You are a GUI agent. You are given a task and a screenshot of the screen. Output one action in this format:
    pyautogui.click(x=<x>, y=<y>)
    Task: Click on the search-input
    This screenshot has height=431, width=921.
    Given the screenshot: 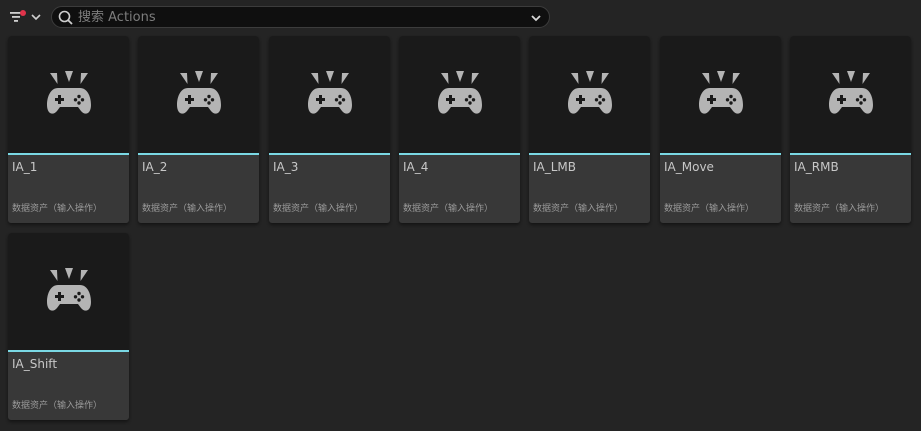 What is the action you would take?
    pyautogui.click(x=298, y=17)
    